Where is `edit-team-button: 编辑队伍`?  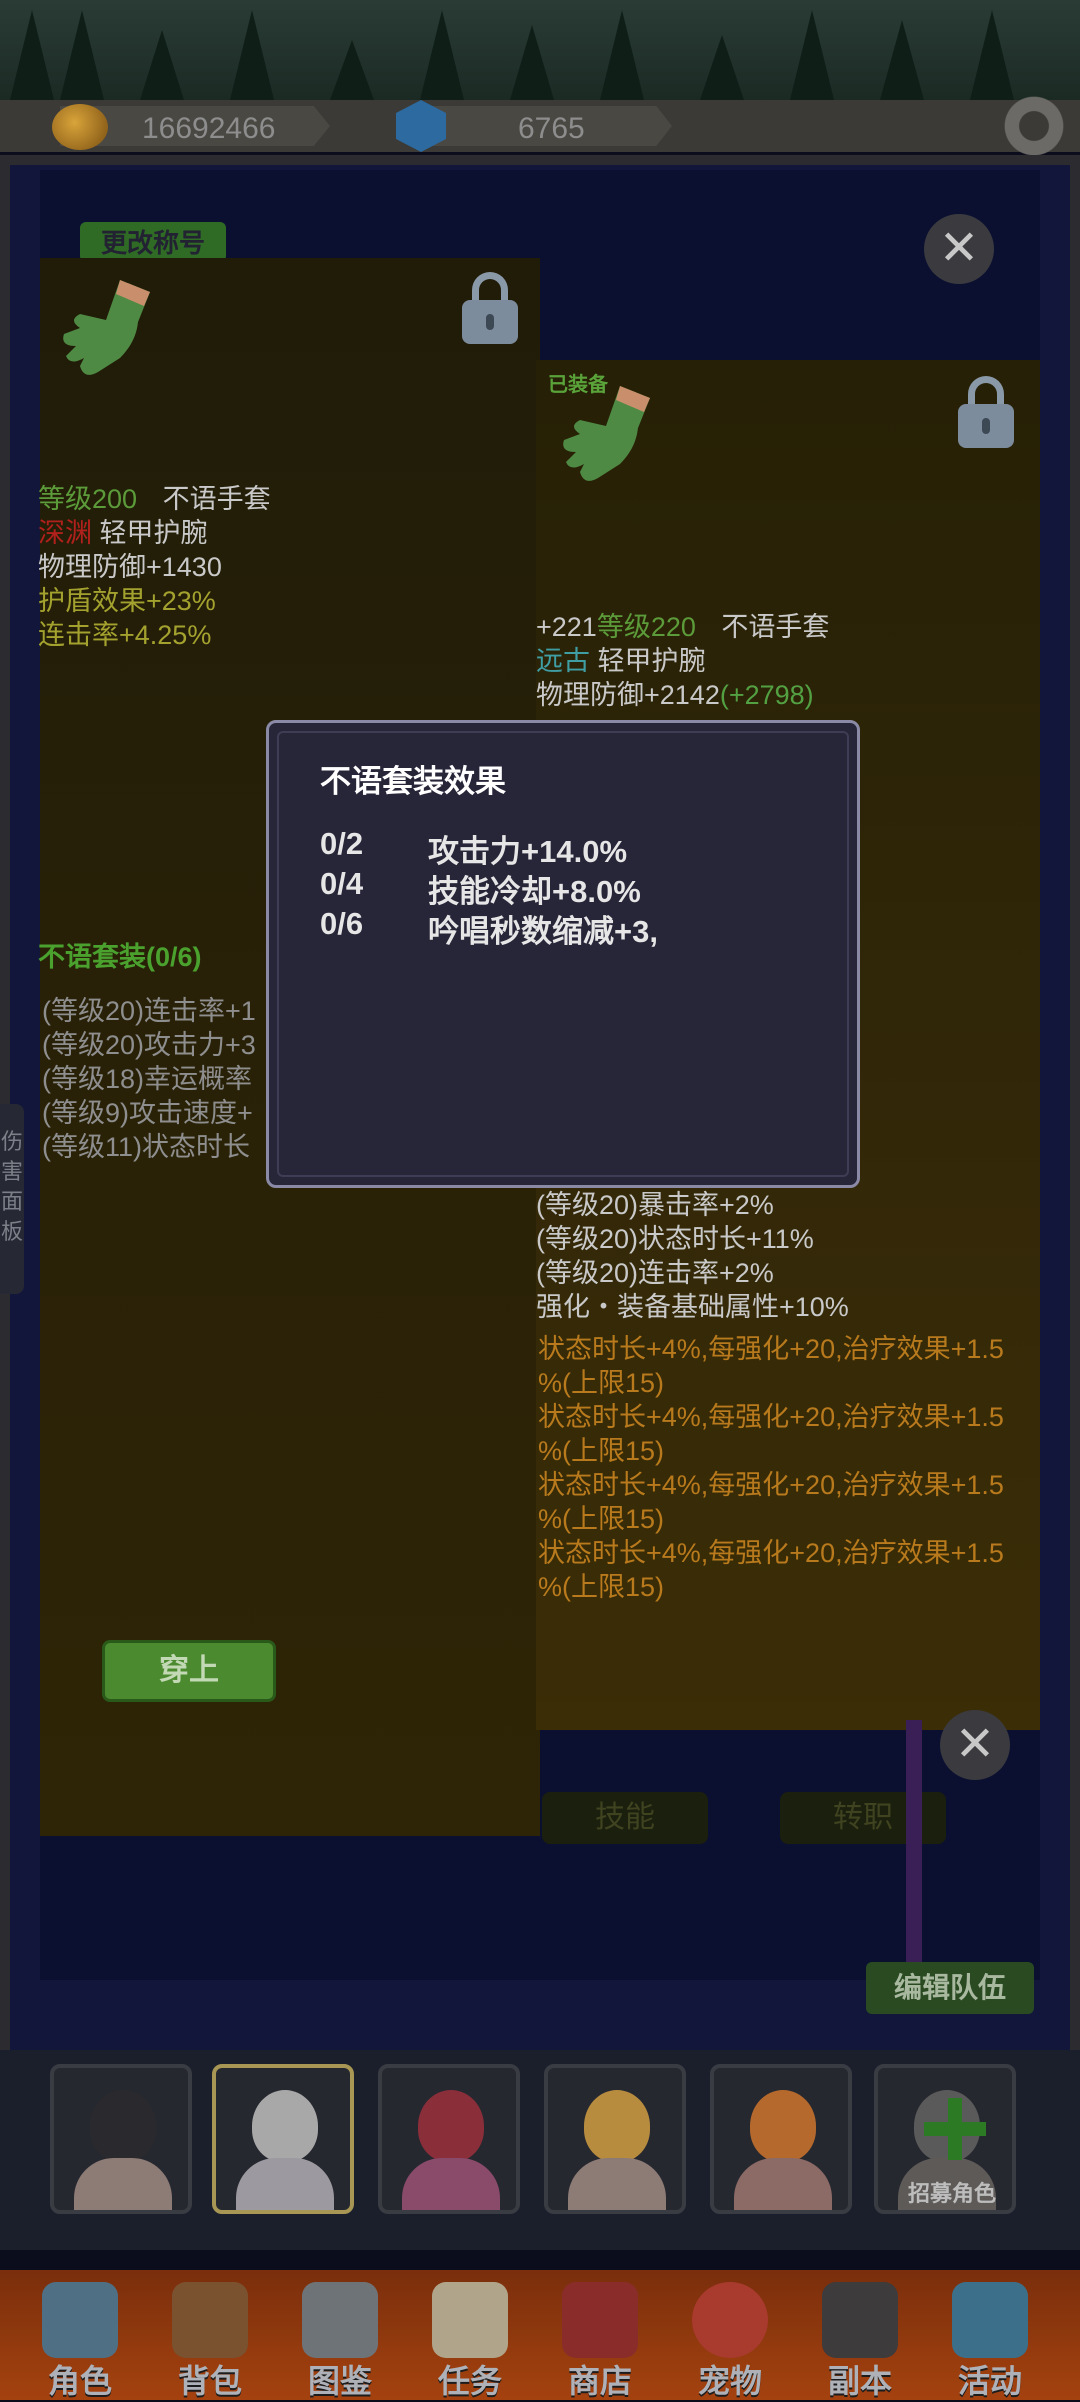
edit-team-button: 编辑队伍 is located at coordinates (950, 1988).